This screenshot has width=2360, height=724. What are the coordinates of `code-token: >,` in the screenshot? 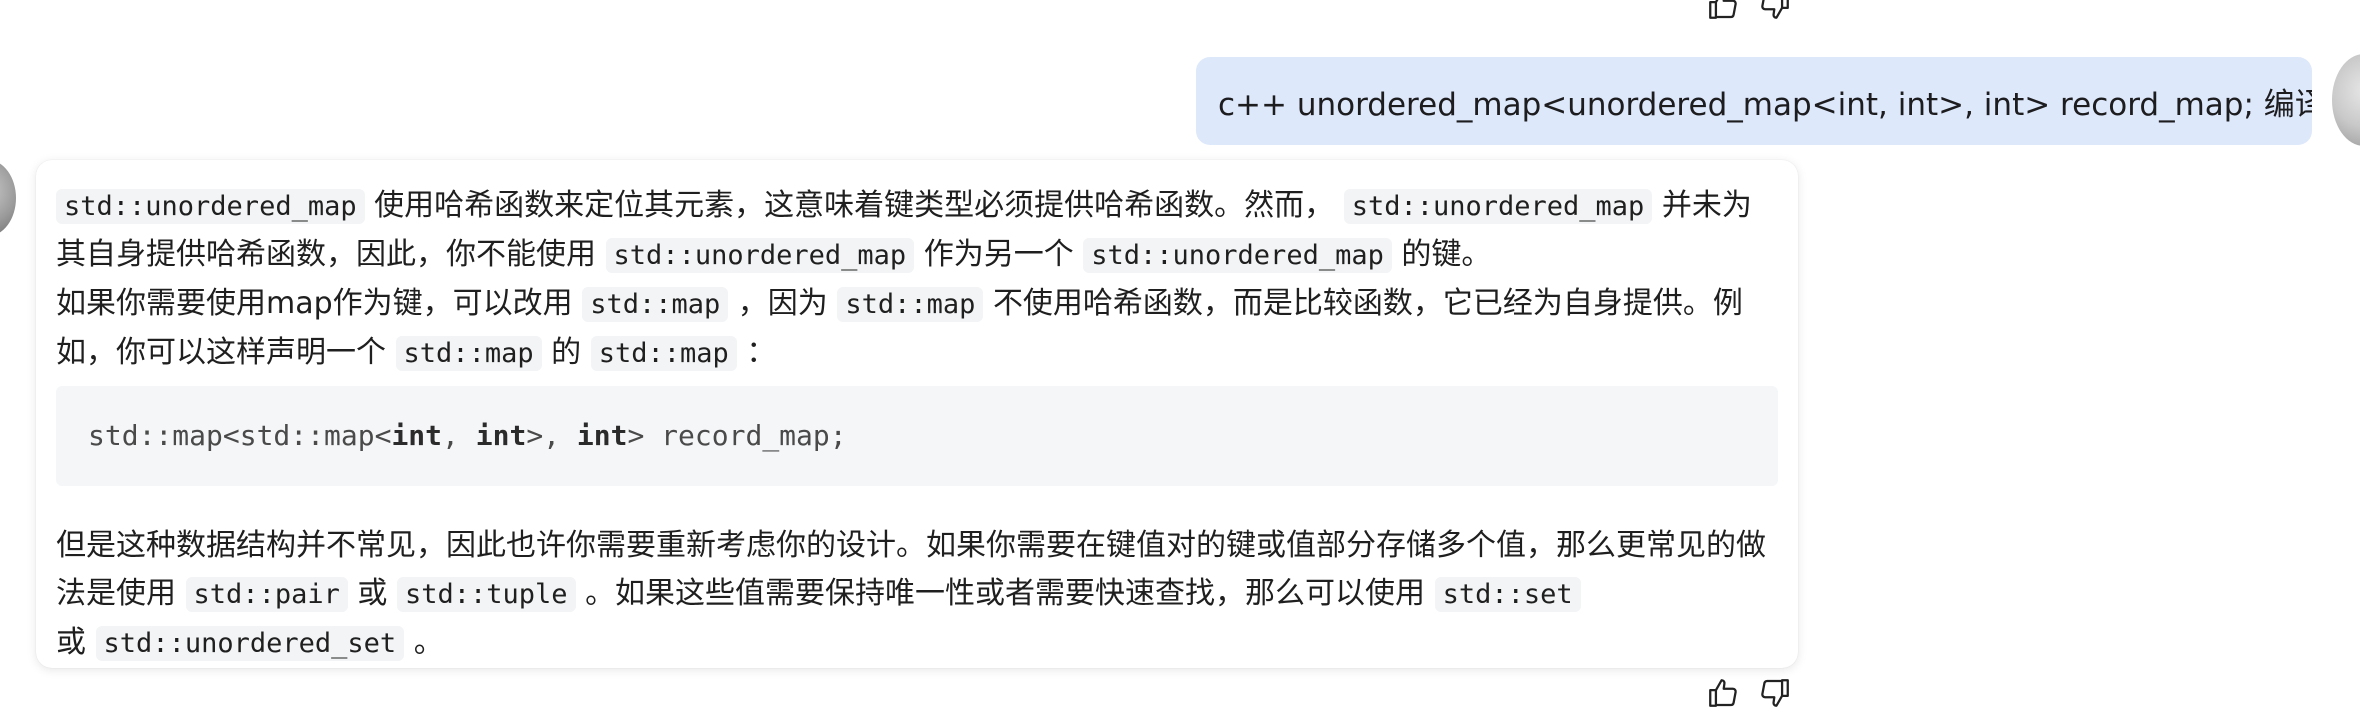 It's located at (551, 435).